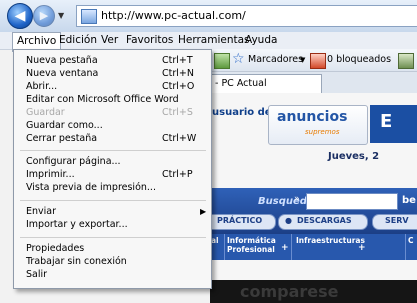 Image resolution: width=417 pixels, height=303 pixels. Describe the element at coordinates (240, 220) in the screenshot. I see `nav-pill-label: PRÁCTICO` at that location.